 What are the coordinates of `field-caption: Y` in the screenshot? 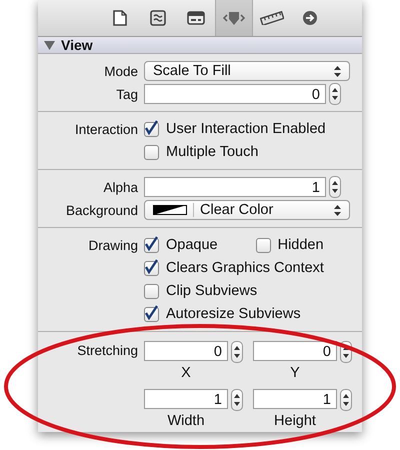 It's located at (295, 373).